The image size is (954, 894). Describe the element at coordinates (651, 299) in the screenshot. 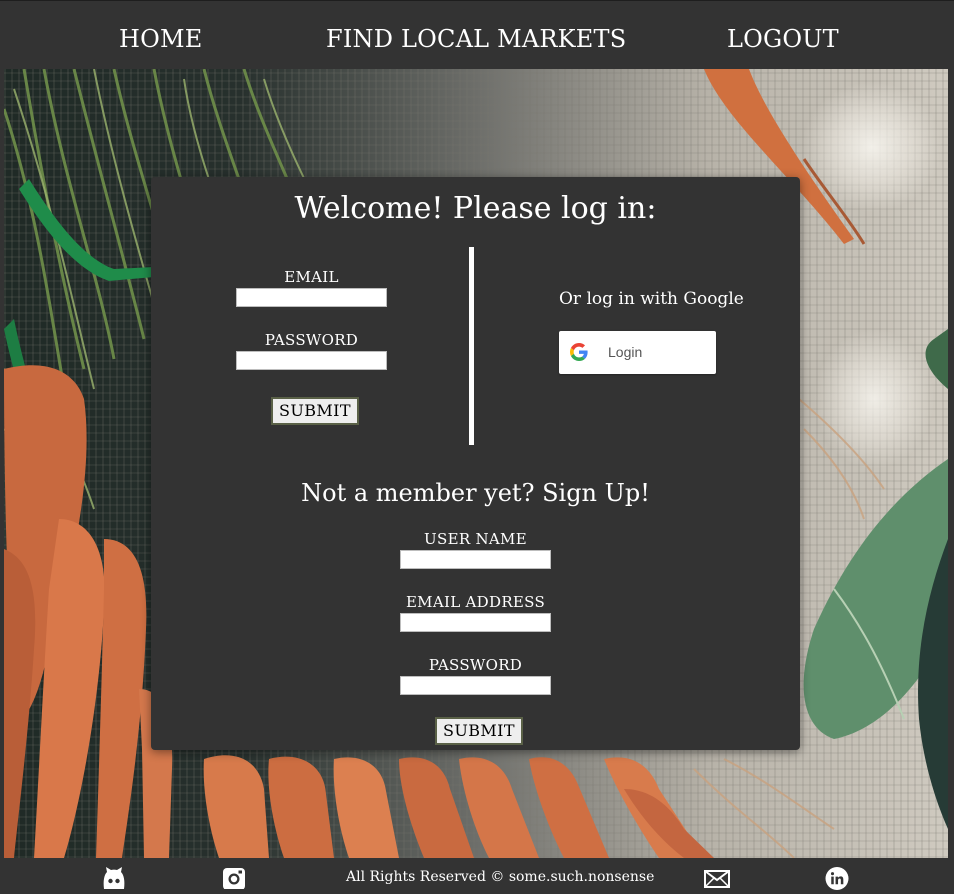

I see `google-login-prompt: Or log in with Google` at that location.